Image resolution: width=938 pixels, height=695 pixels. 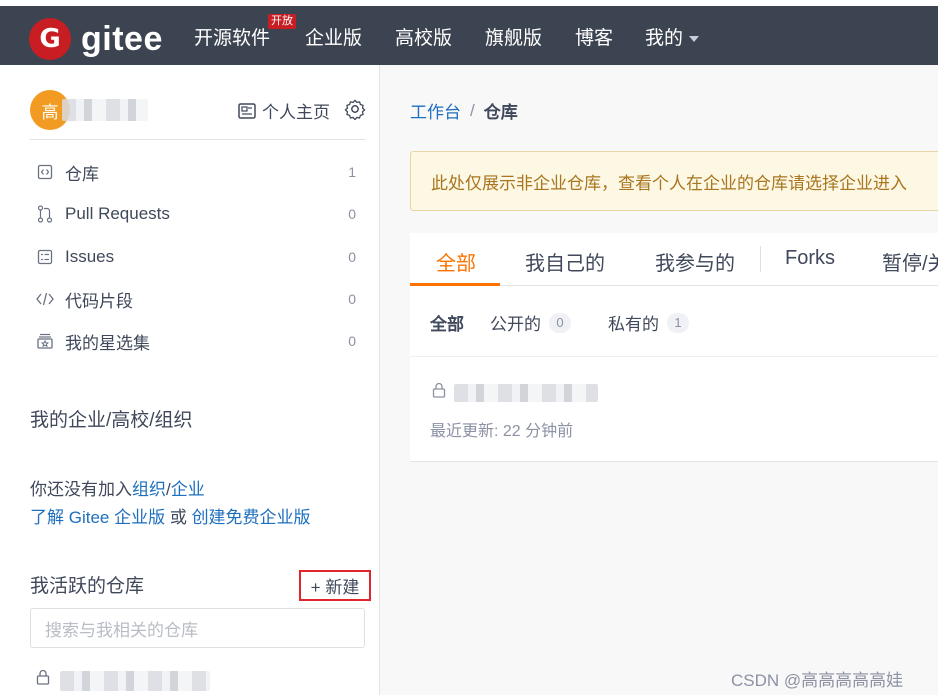 I want to click on repo-updated-time: 最近更新: 22 分钟前, so click(x=502, y=431).